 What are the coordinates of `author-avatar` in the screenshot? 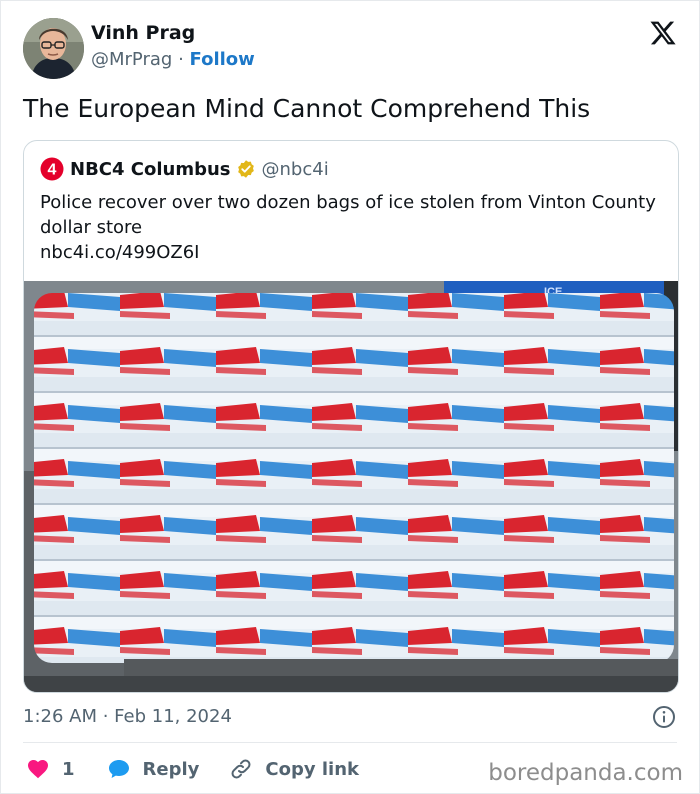 It's located at (53, 48).